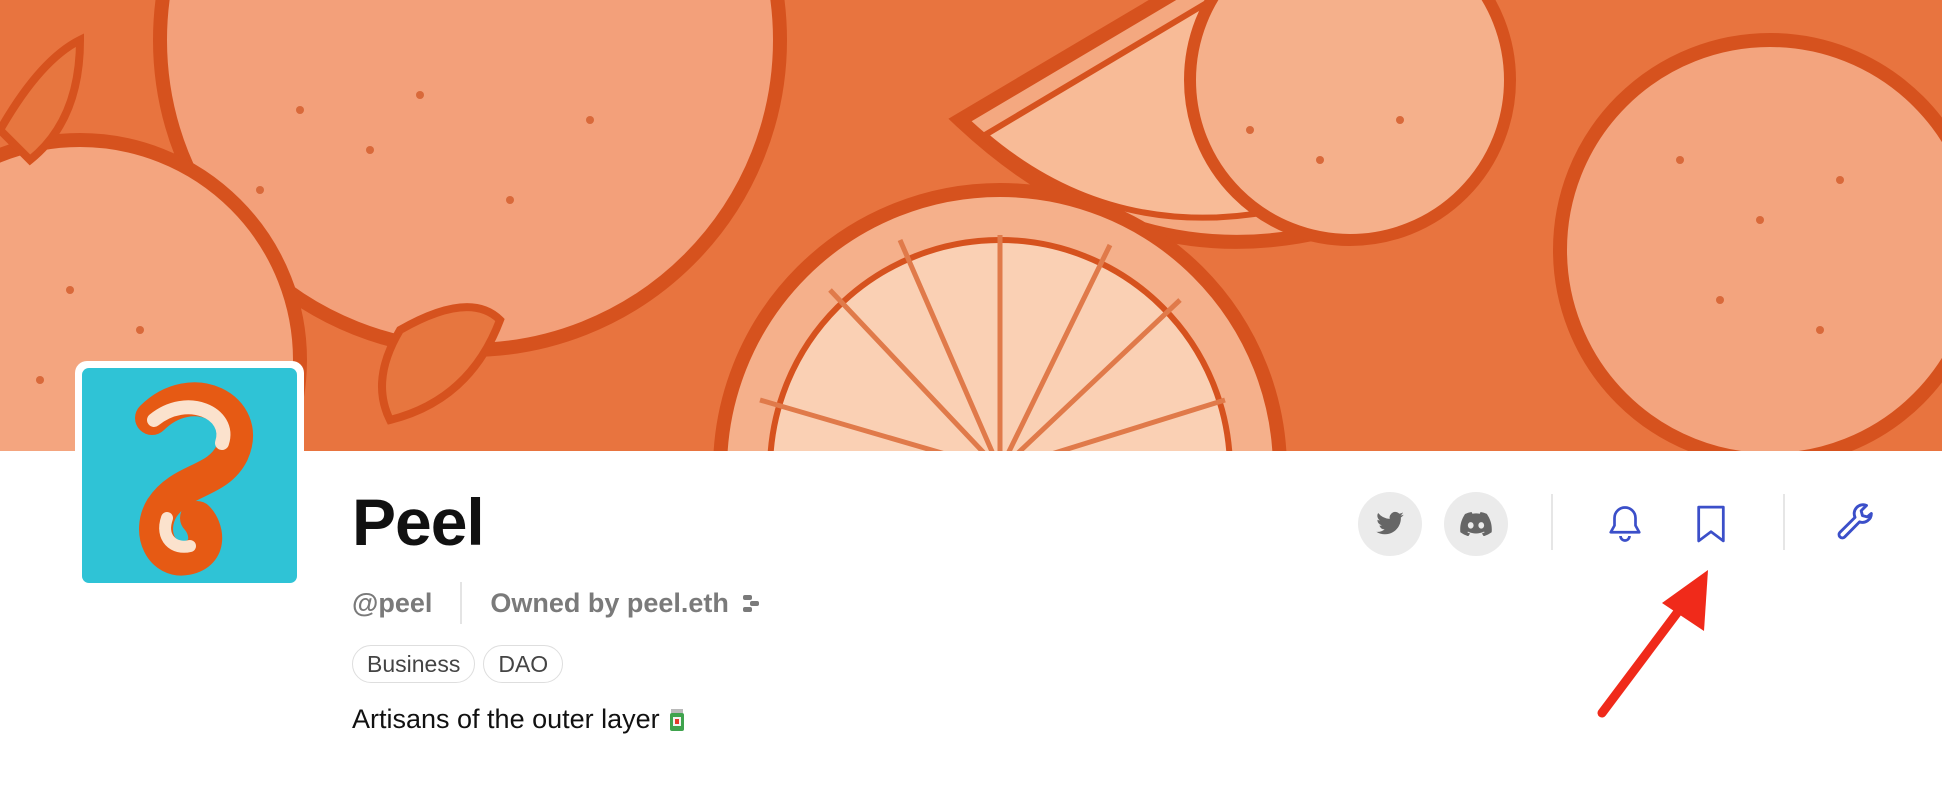 The width and height of the screenshot is (1942, 786). I want to click on twitter-icon, so click(1390, 523).